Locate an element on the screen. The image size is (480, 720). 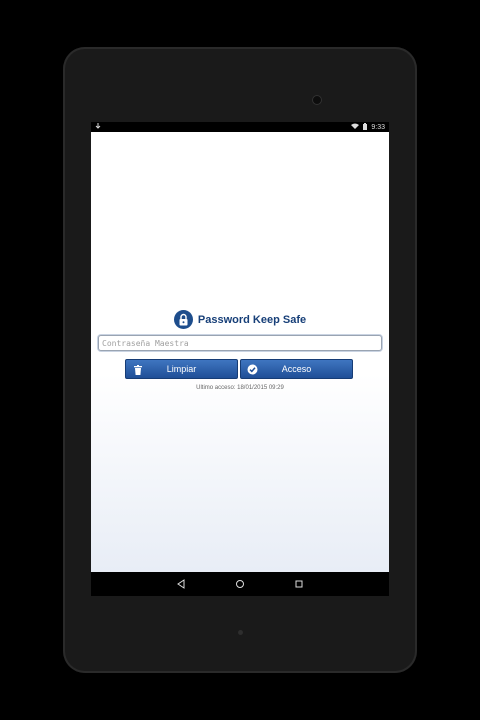
recents-icon is located at coordinates (299, 584).